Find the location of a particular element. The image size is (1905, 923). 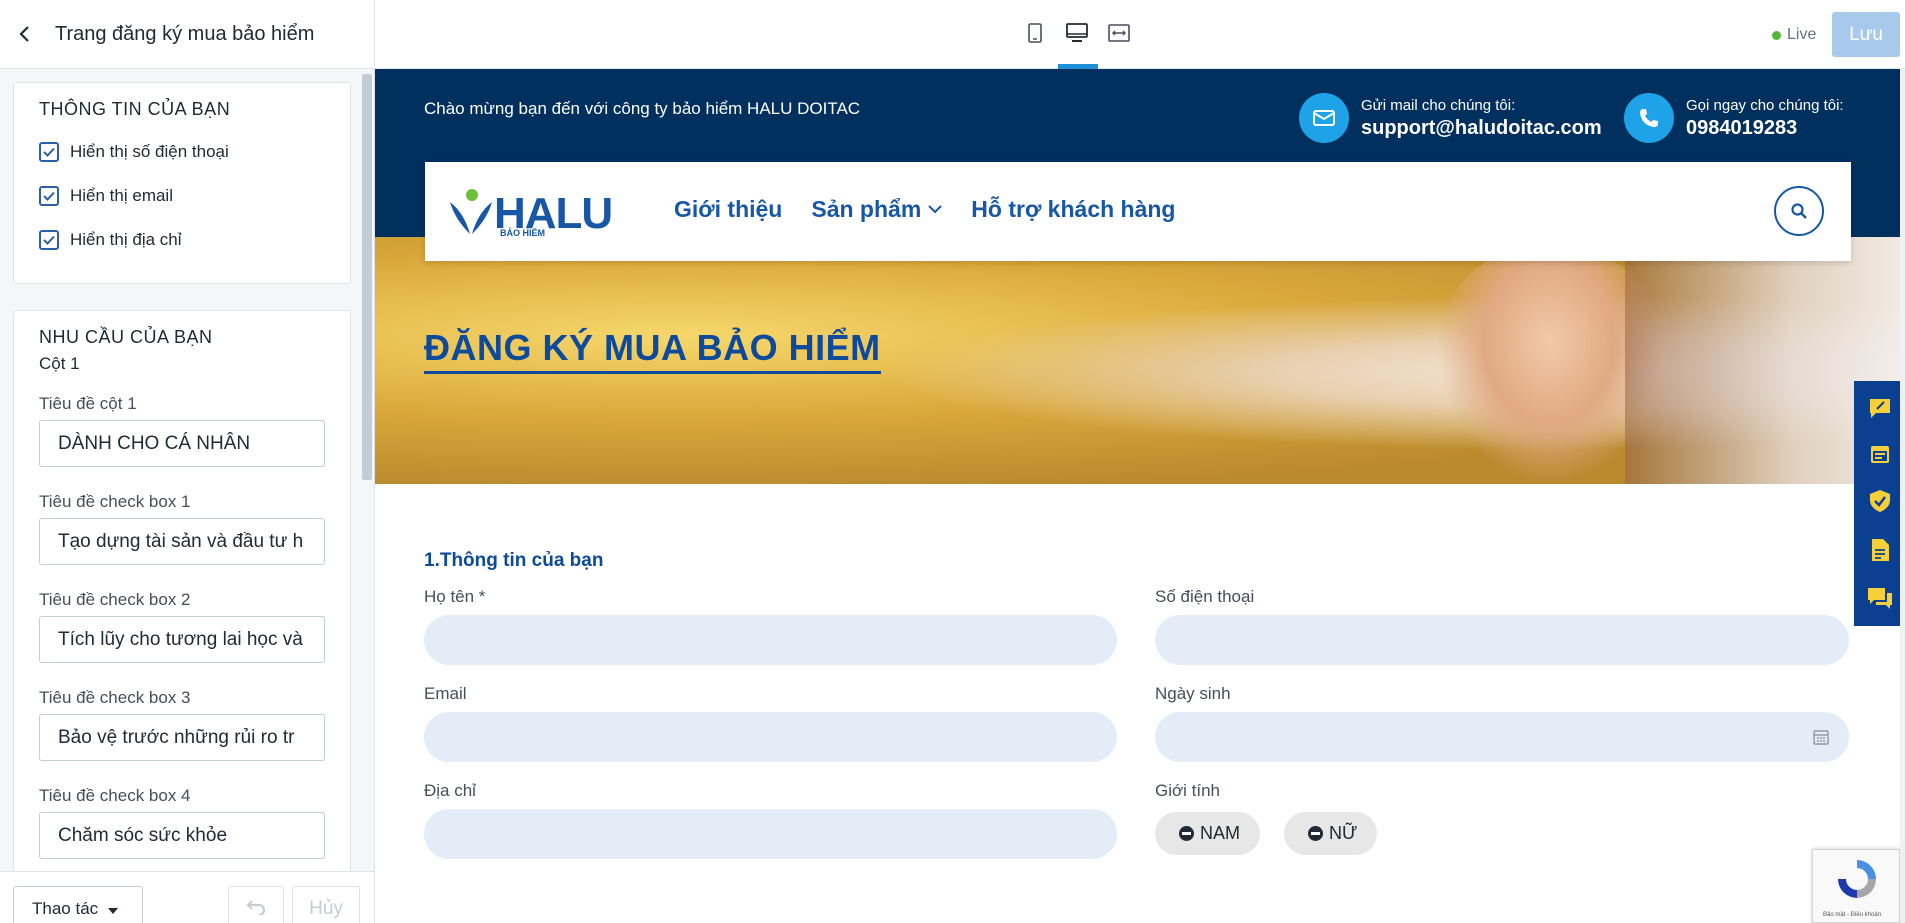

checkbox-show-email: Hiển thị email is located at coordinates (182, 196).